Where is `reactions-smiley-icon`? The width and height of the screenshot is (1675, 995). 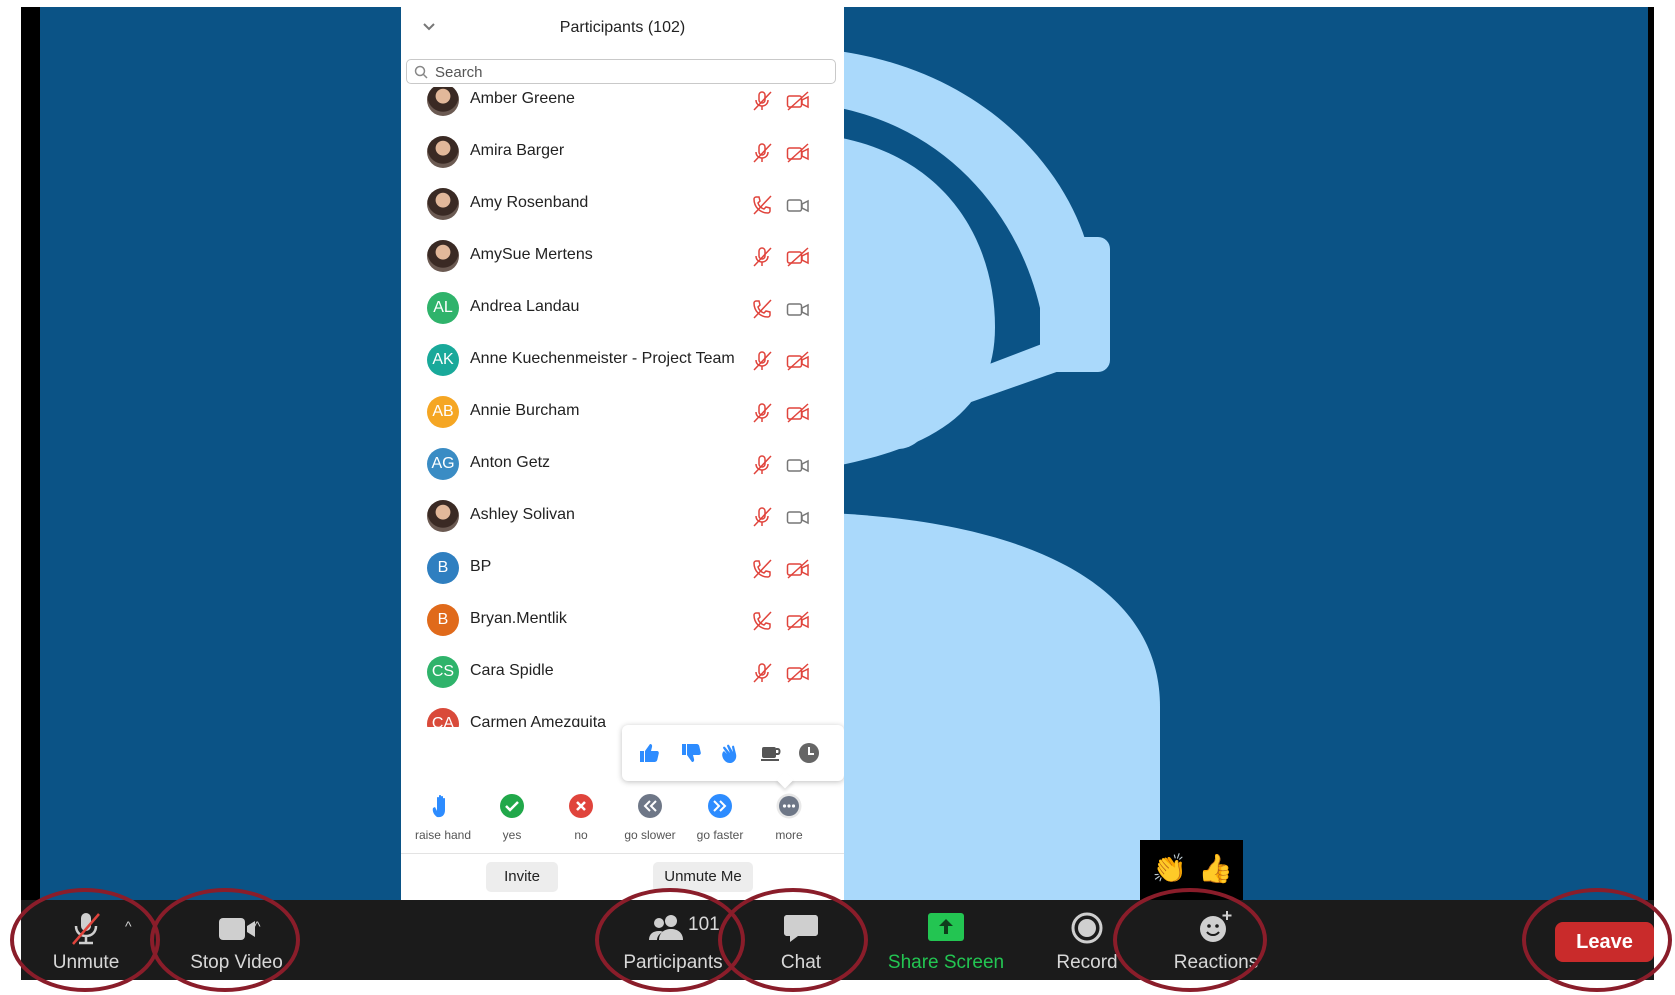
reactions-smiley-icon is located at coordinates (1216, 926).